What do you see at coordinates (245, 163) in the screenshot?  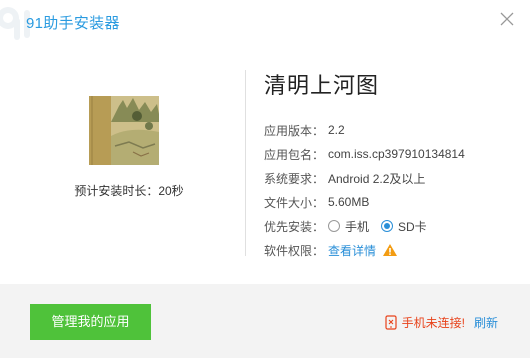 I see `vertical-divider` at bounding box center [245, 163].